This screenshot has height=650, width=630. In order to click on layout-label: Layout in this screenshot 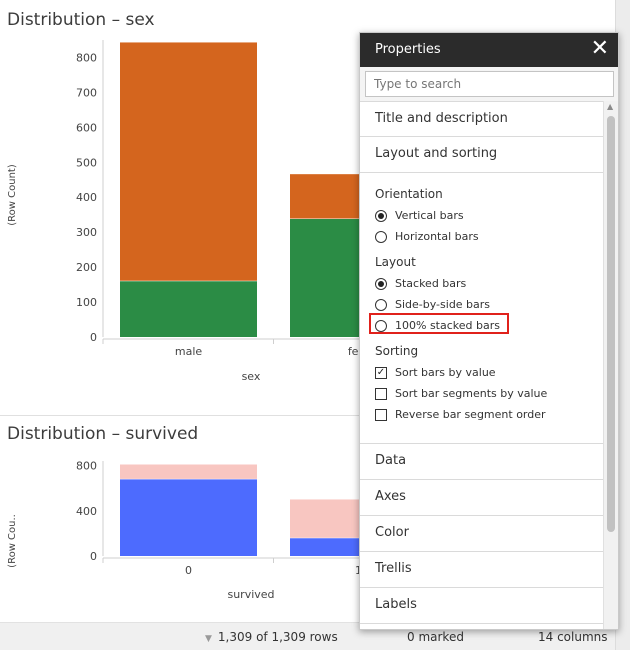, I will do `click(395, 262)`.